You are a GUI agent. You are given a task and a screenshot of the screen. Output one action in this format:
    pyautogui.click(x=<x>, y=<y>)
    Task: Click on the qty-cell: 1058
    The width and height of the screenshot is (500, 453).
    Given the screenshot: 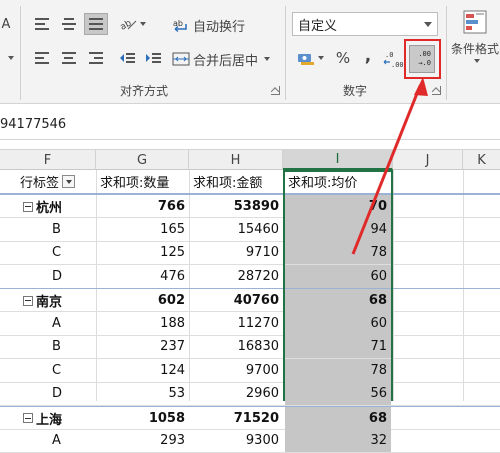 What is the action you would take?
    pyautogui.click(x=143, y=418)
    